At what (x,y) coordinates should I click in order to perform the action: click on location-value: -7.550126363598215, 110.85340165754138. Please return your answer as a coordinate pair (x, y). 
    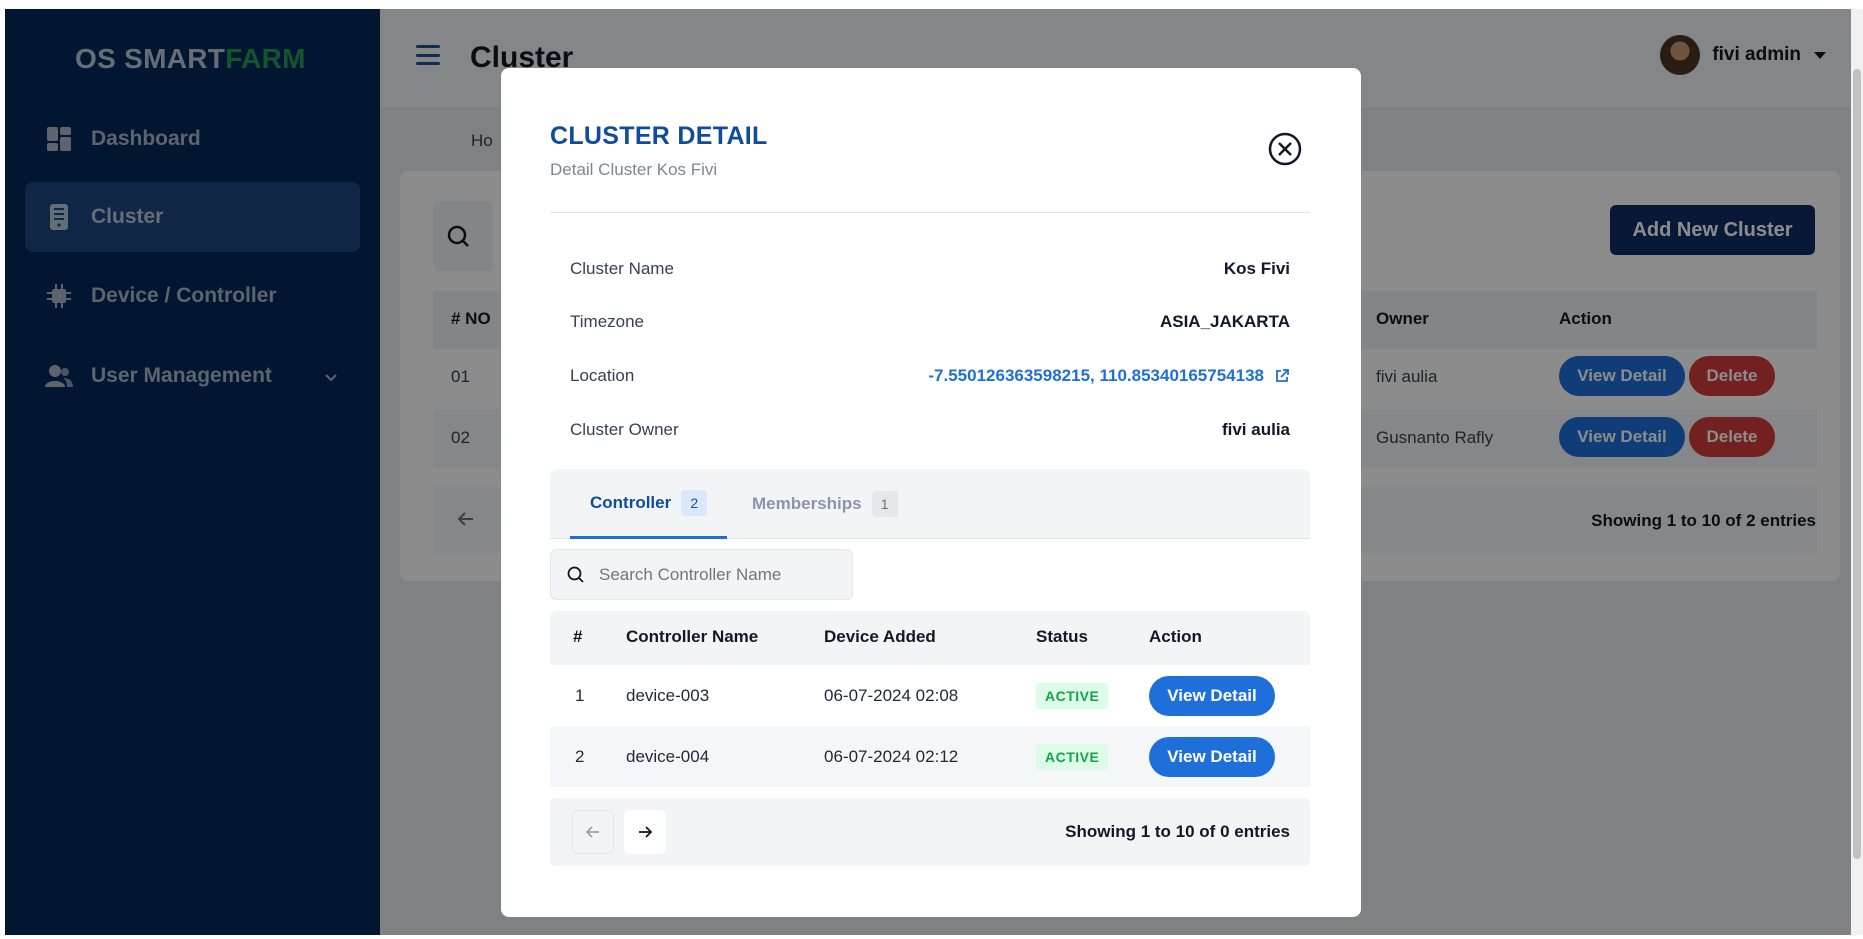
    Looking at the image, I should click on (1096, 375).